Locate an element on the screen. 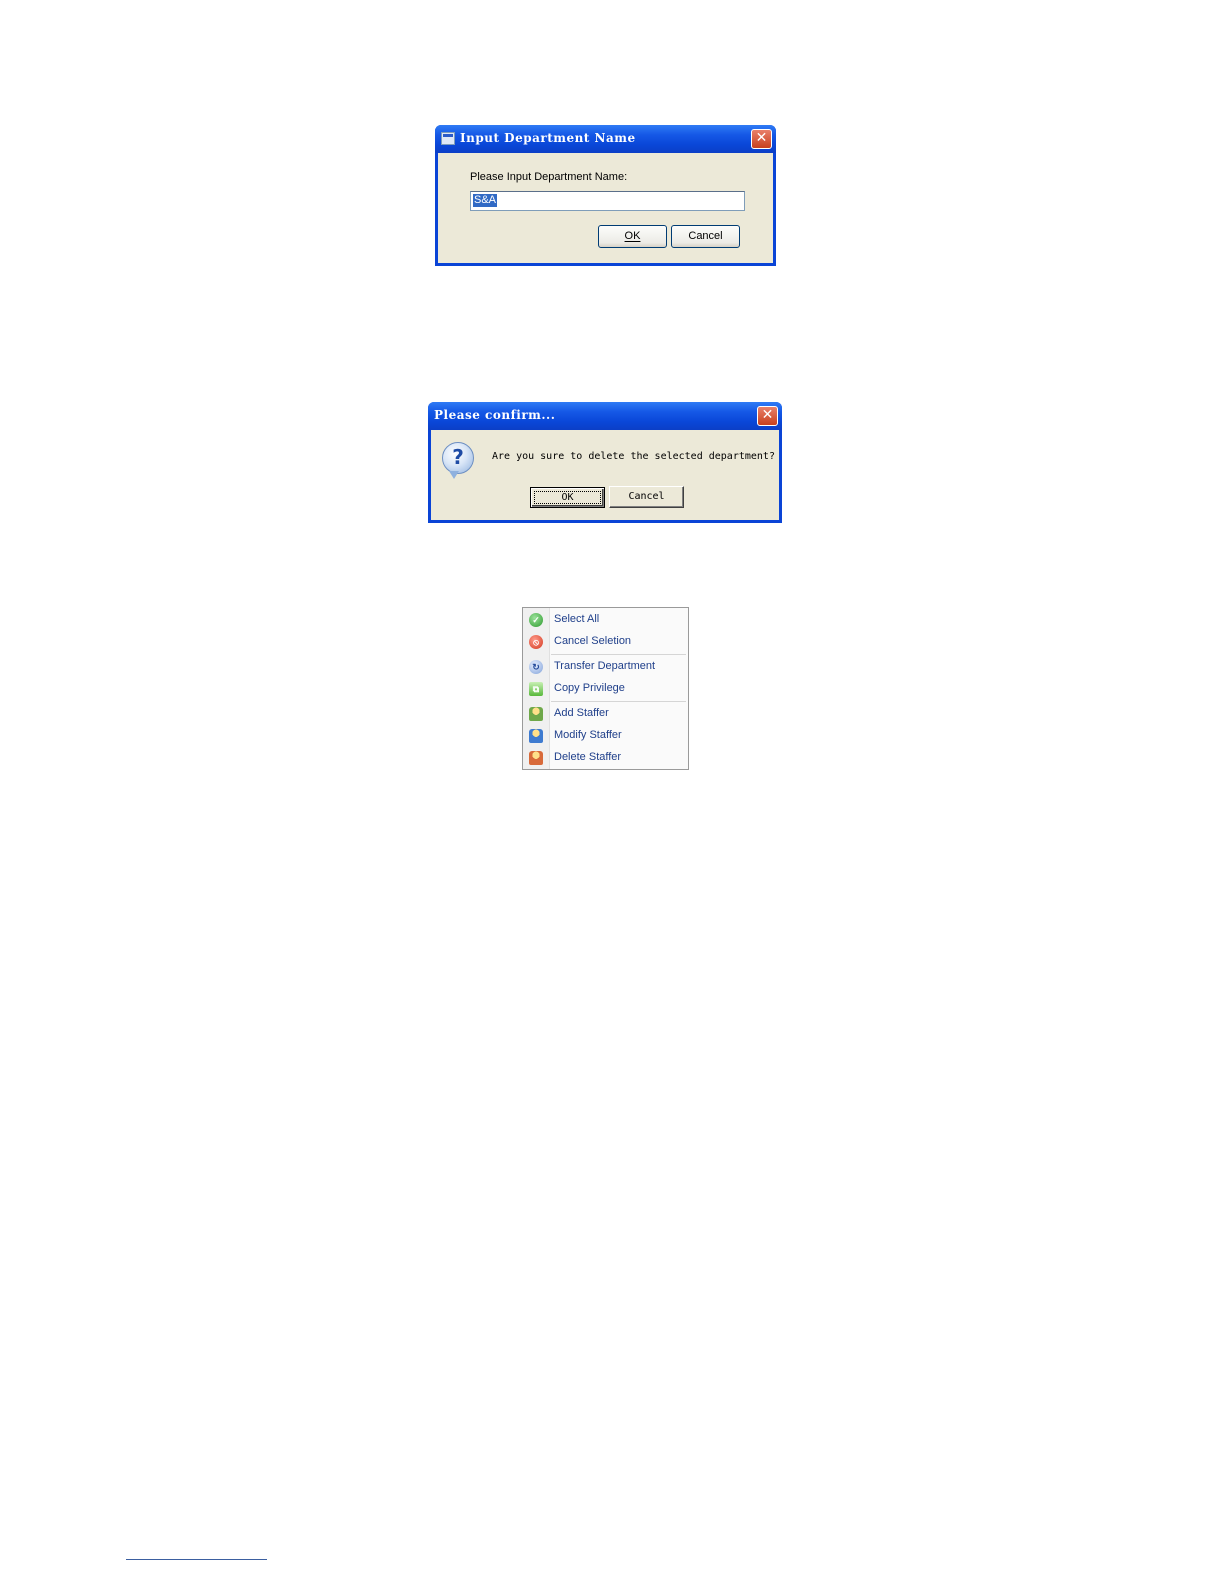  menu-item-label: Transfer Department is located at coordinates (605, 666).